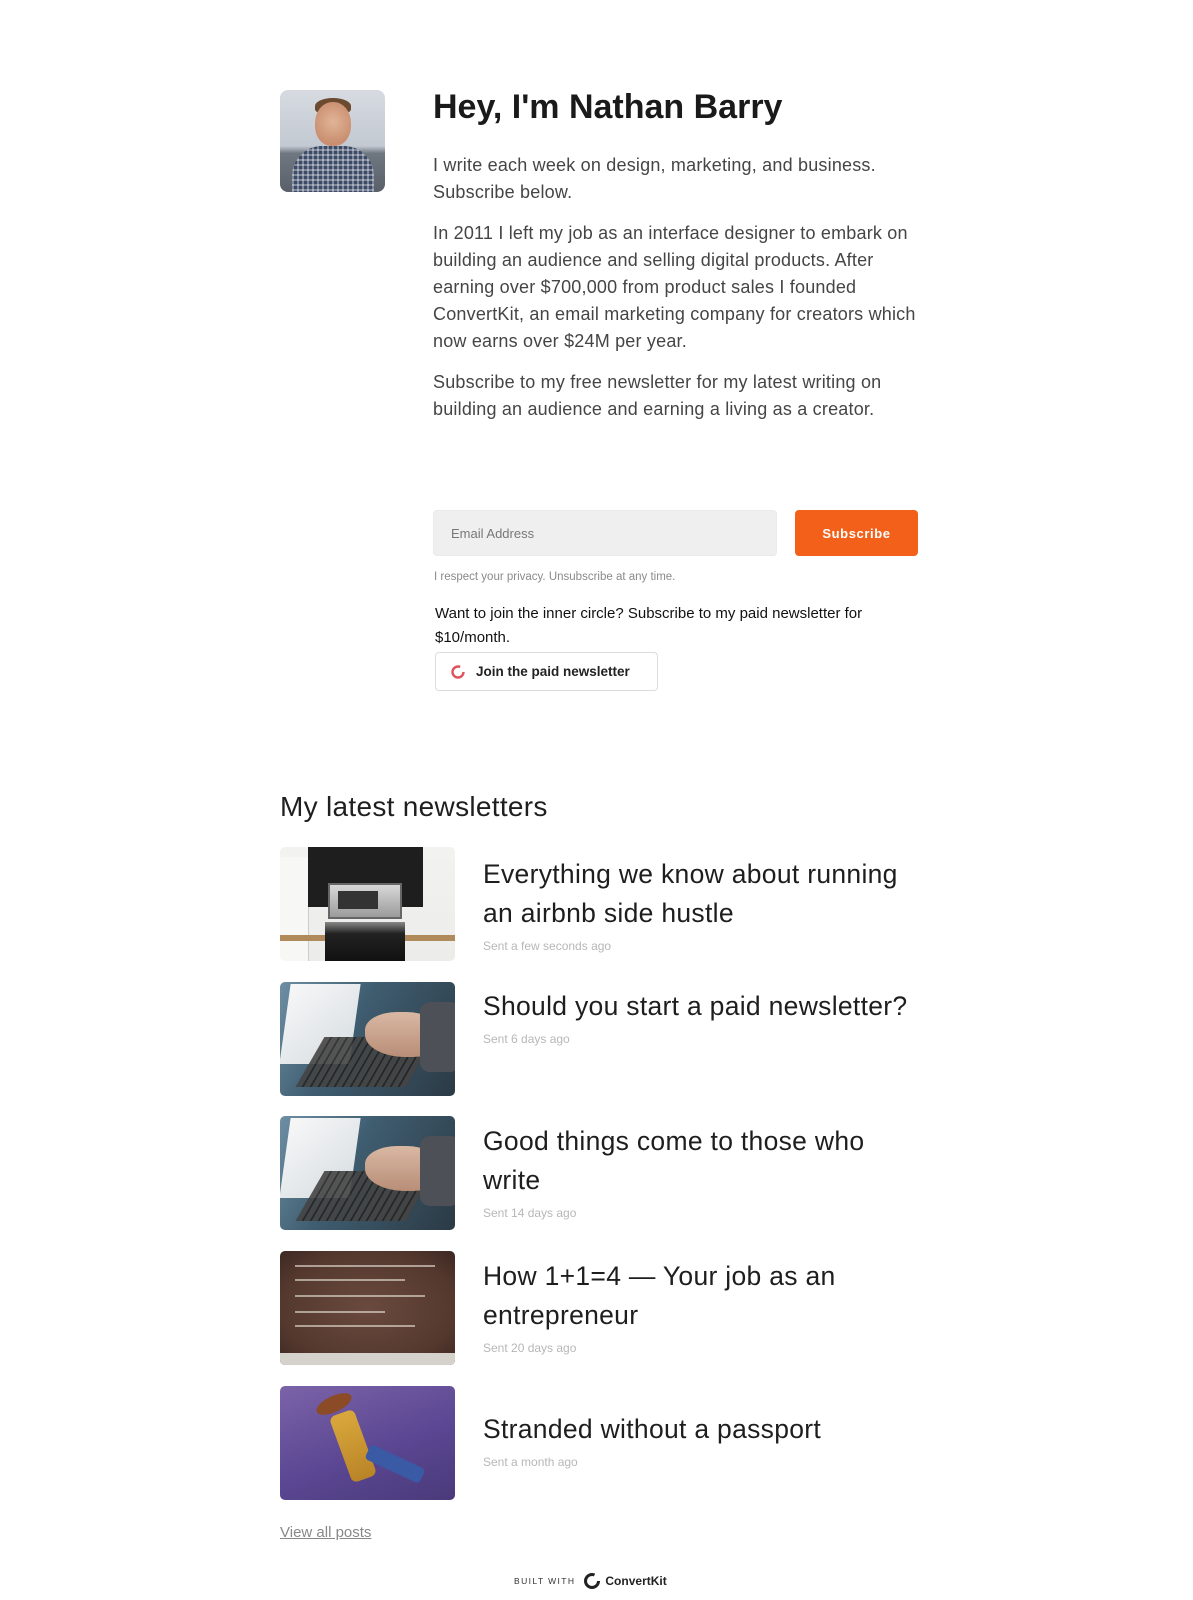  Describe the element at coordinates (703, 1158) in the screenshot. I see `post-title: Good things come to those who write` at that location.